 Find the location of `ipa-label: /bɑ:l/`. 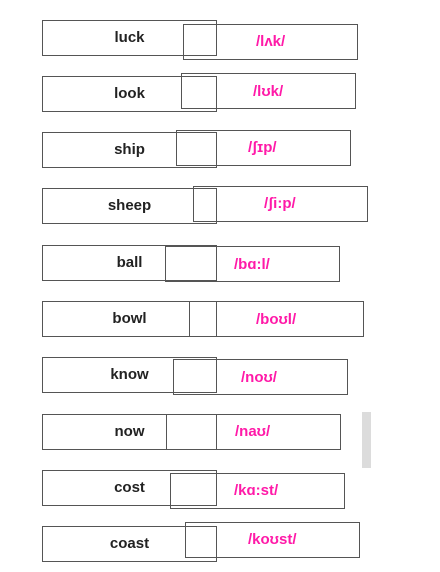

ipa-label: /bɑ:l/ is located at coordinates (252, 264).